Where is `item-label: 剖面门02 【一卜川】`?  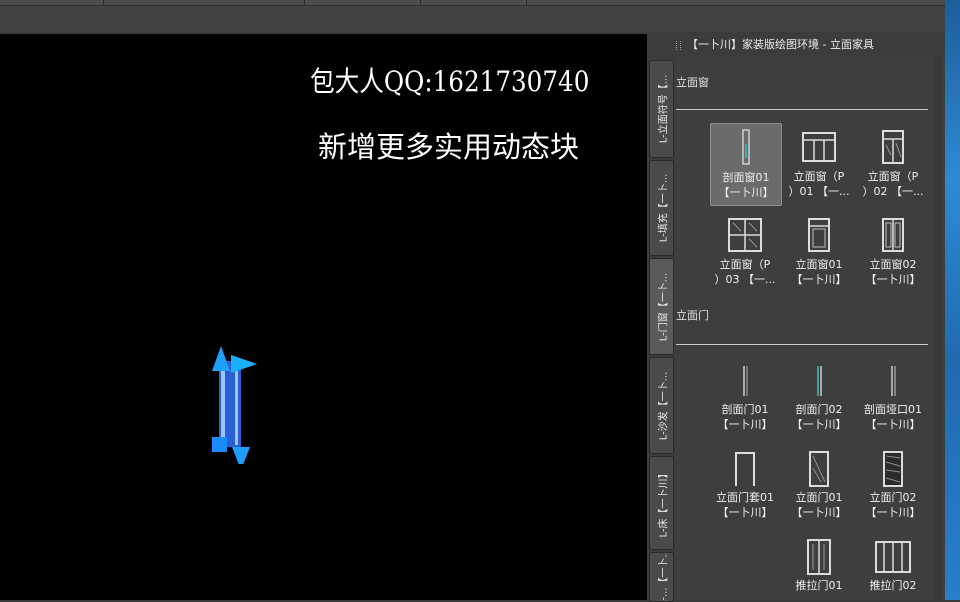 item-label: 剖面门02 【一卜川】 is located at coordinates (819, 417).